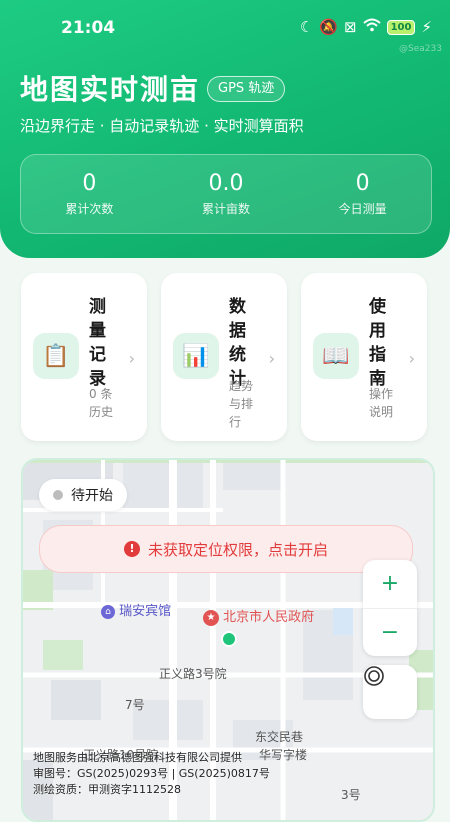  Describe the element at coordinates (58, 495) in the screenshot. I see `status-dot` at that location.